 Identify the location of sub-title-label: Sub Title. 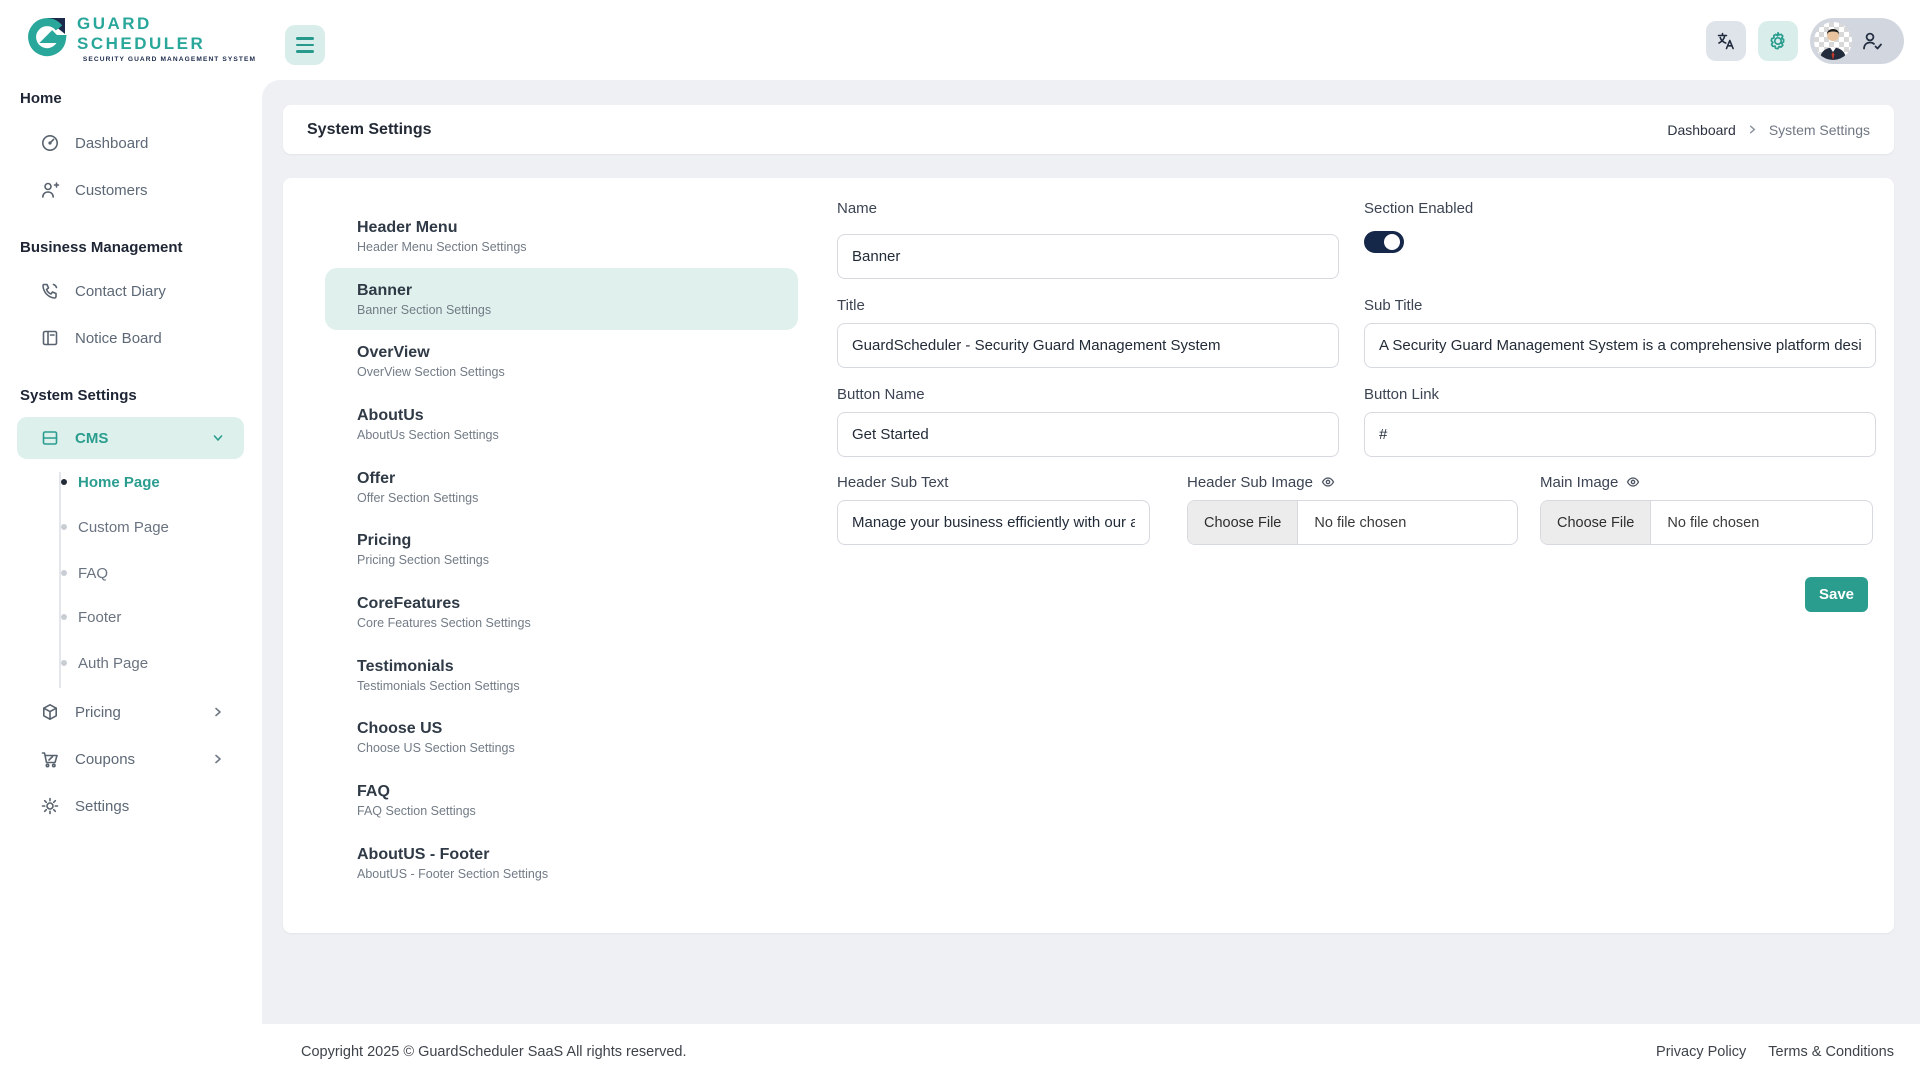
(1393, 305).